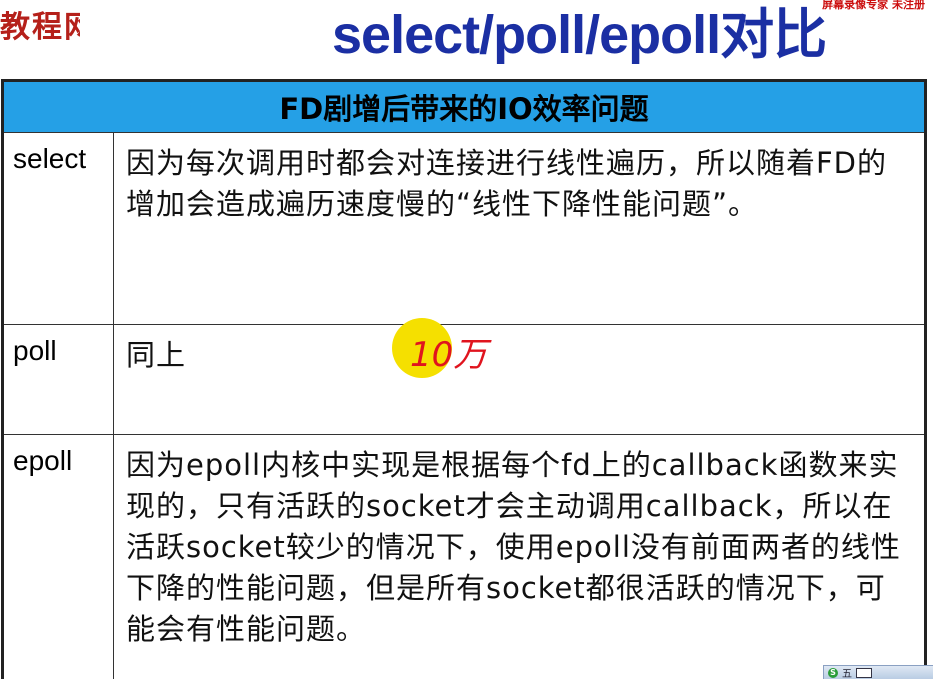  Describe the element at coordinates (847, 672) in the screenshot. I see `ime-mode-label: 五` at that location.